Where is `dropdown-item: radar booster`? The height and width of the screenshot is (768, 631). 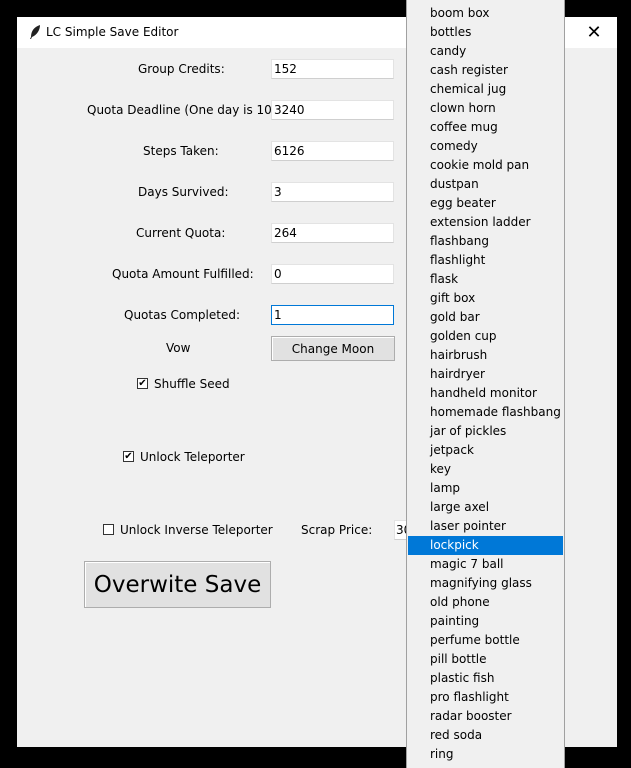
dropdown-item: radar booster is located at coordinates (485, 716).